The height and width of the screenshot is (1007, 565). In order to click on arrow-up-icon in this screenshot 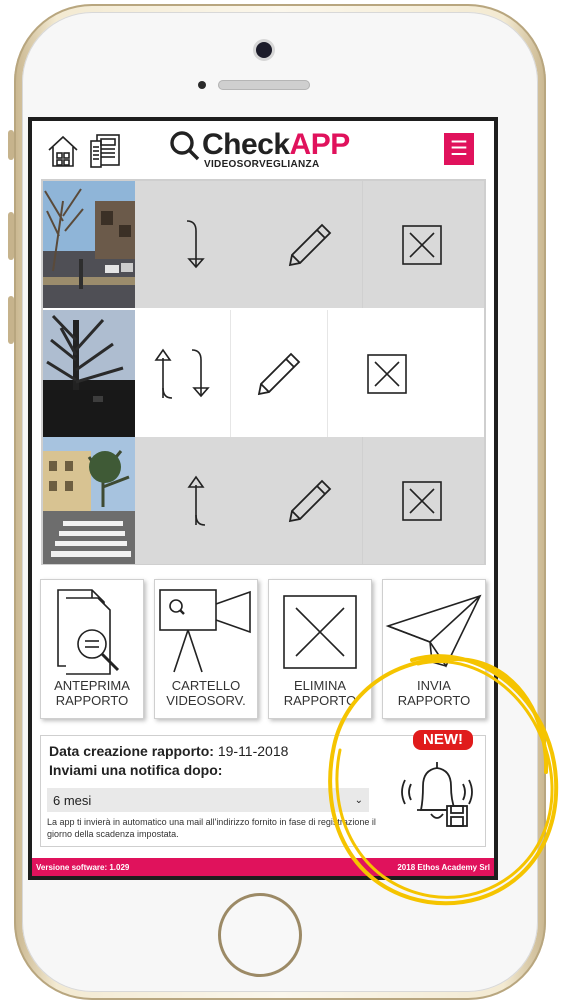, I will do `click(196, 500)`.